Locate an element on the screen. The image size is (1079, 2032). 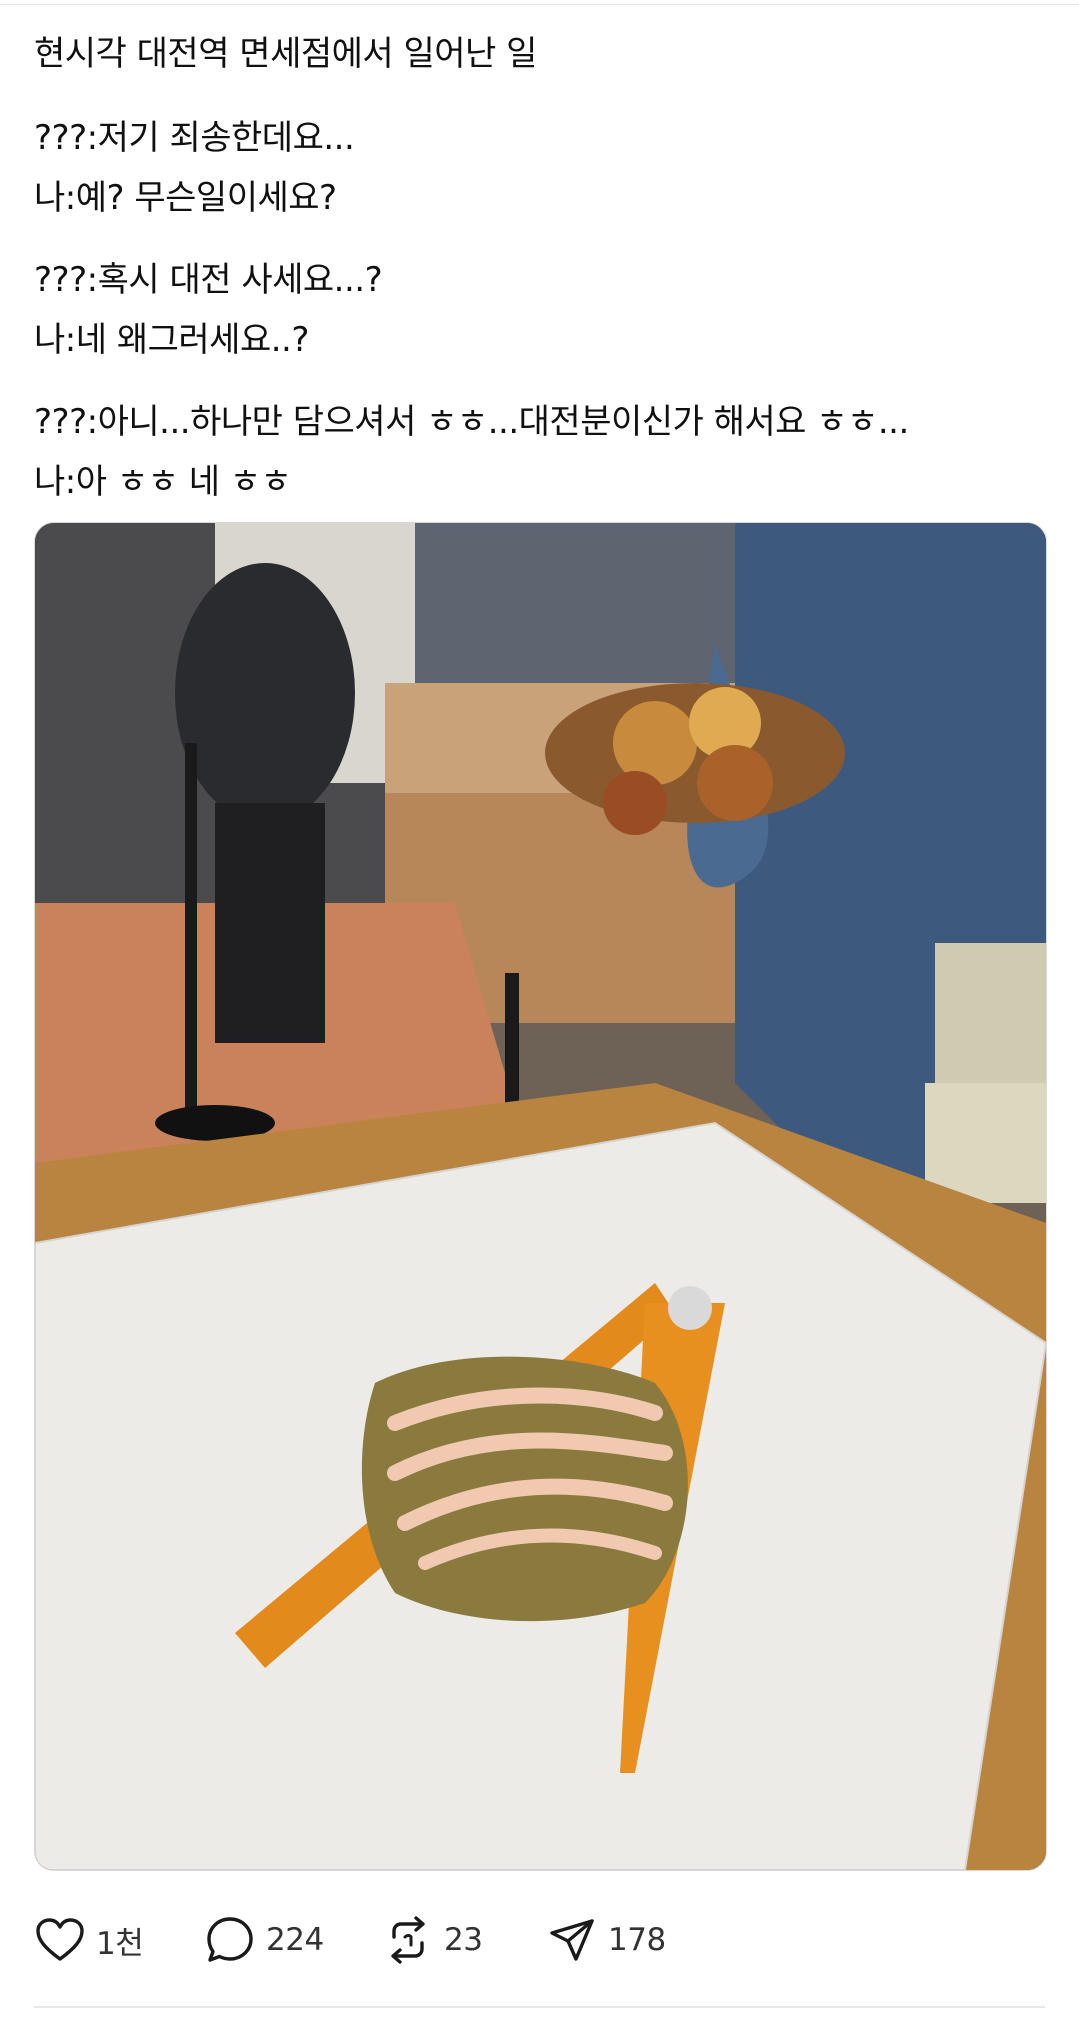
post-actions: 1천 224 23 178 is located at coordinates (539, 1940).